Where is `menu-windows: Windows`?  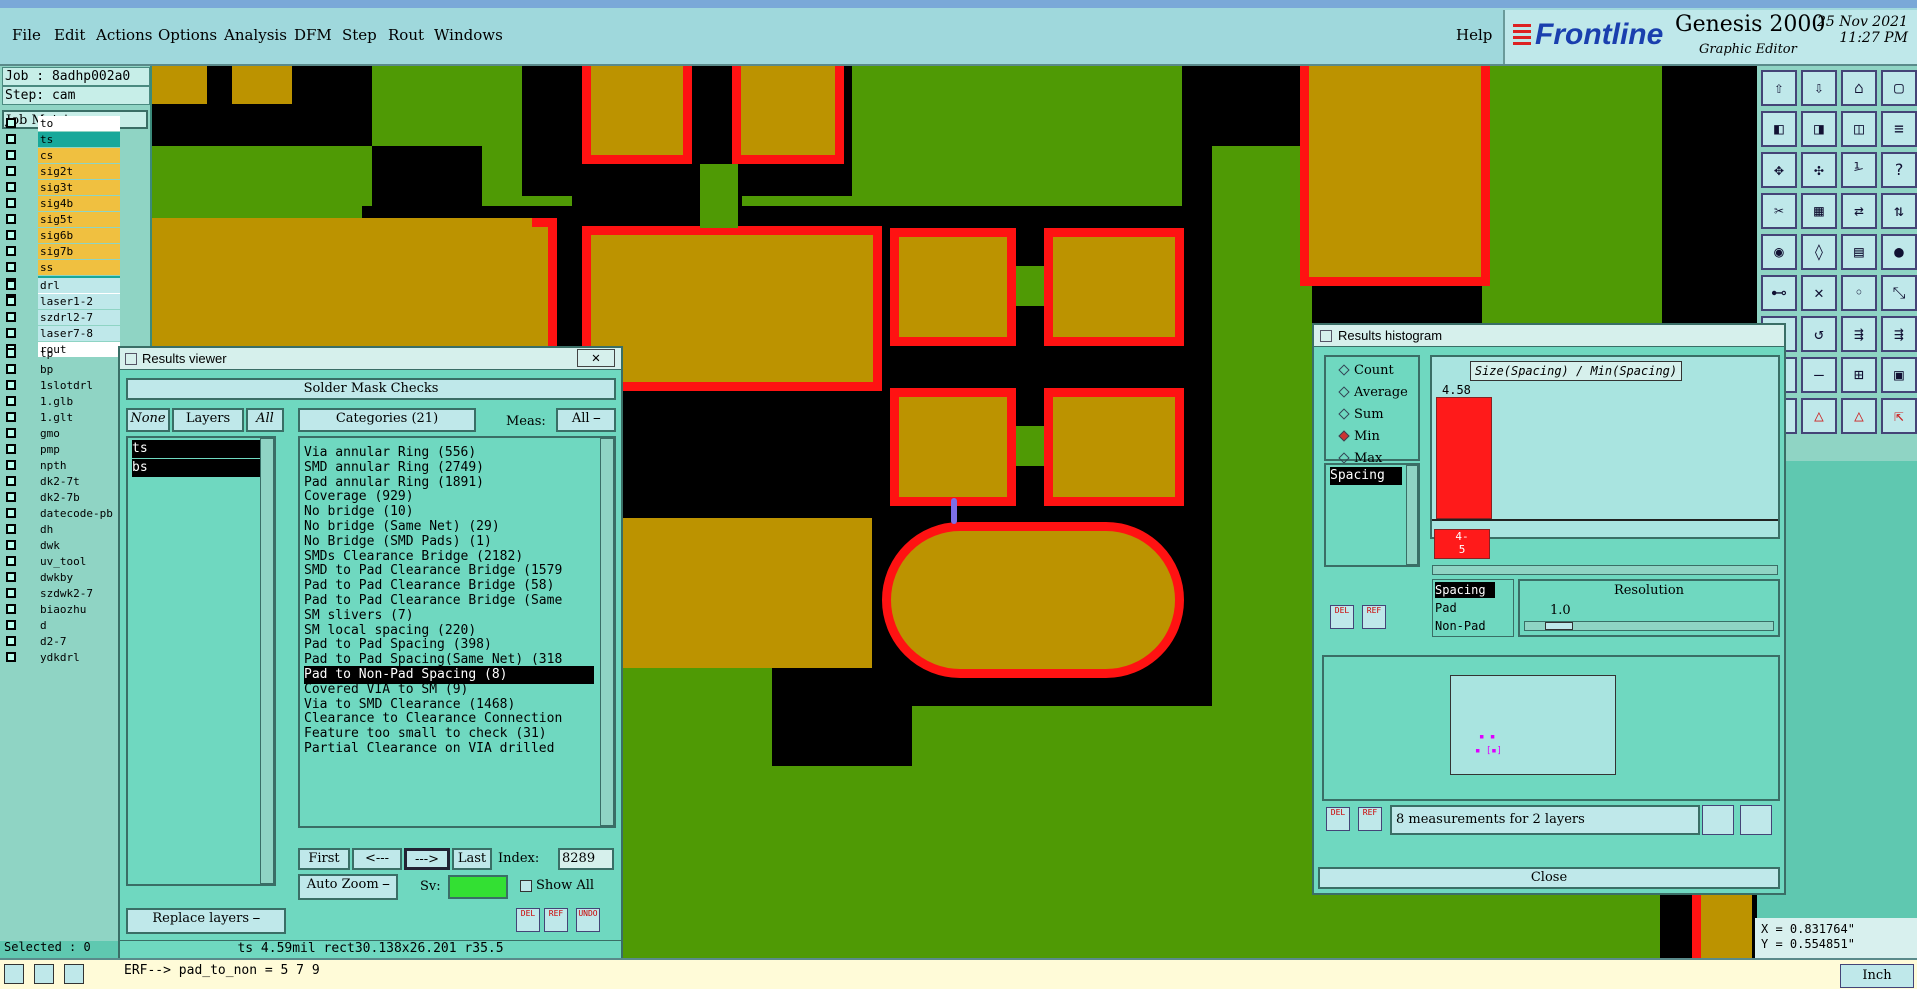 menu-windows: Windows is located at coordinates (468, 35).